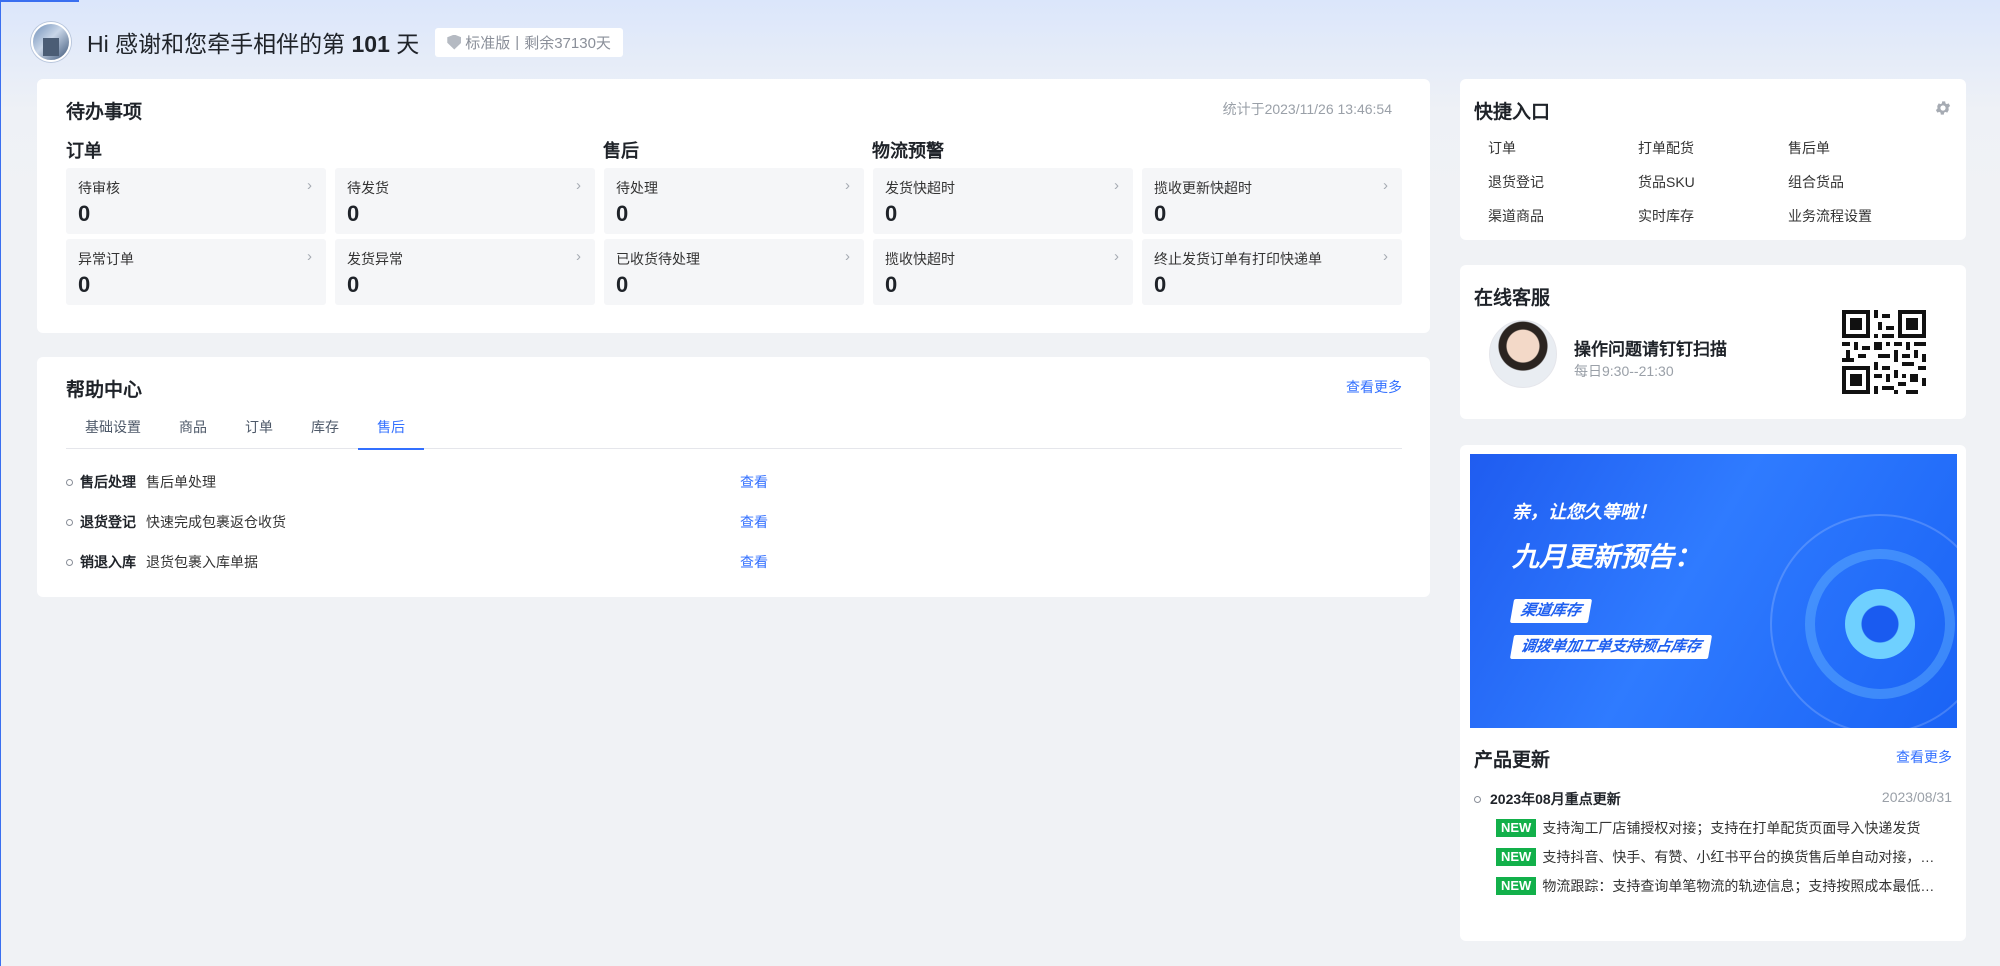  I want to click on news-entry-title: 2023年08月重点更新, so click(1555, 799).